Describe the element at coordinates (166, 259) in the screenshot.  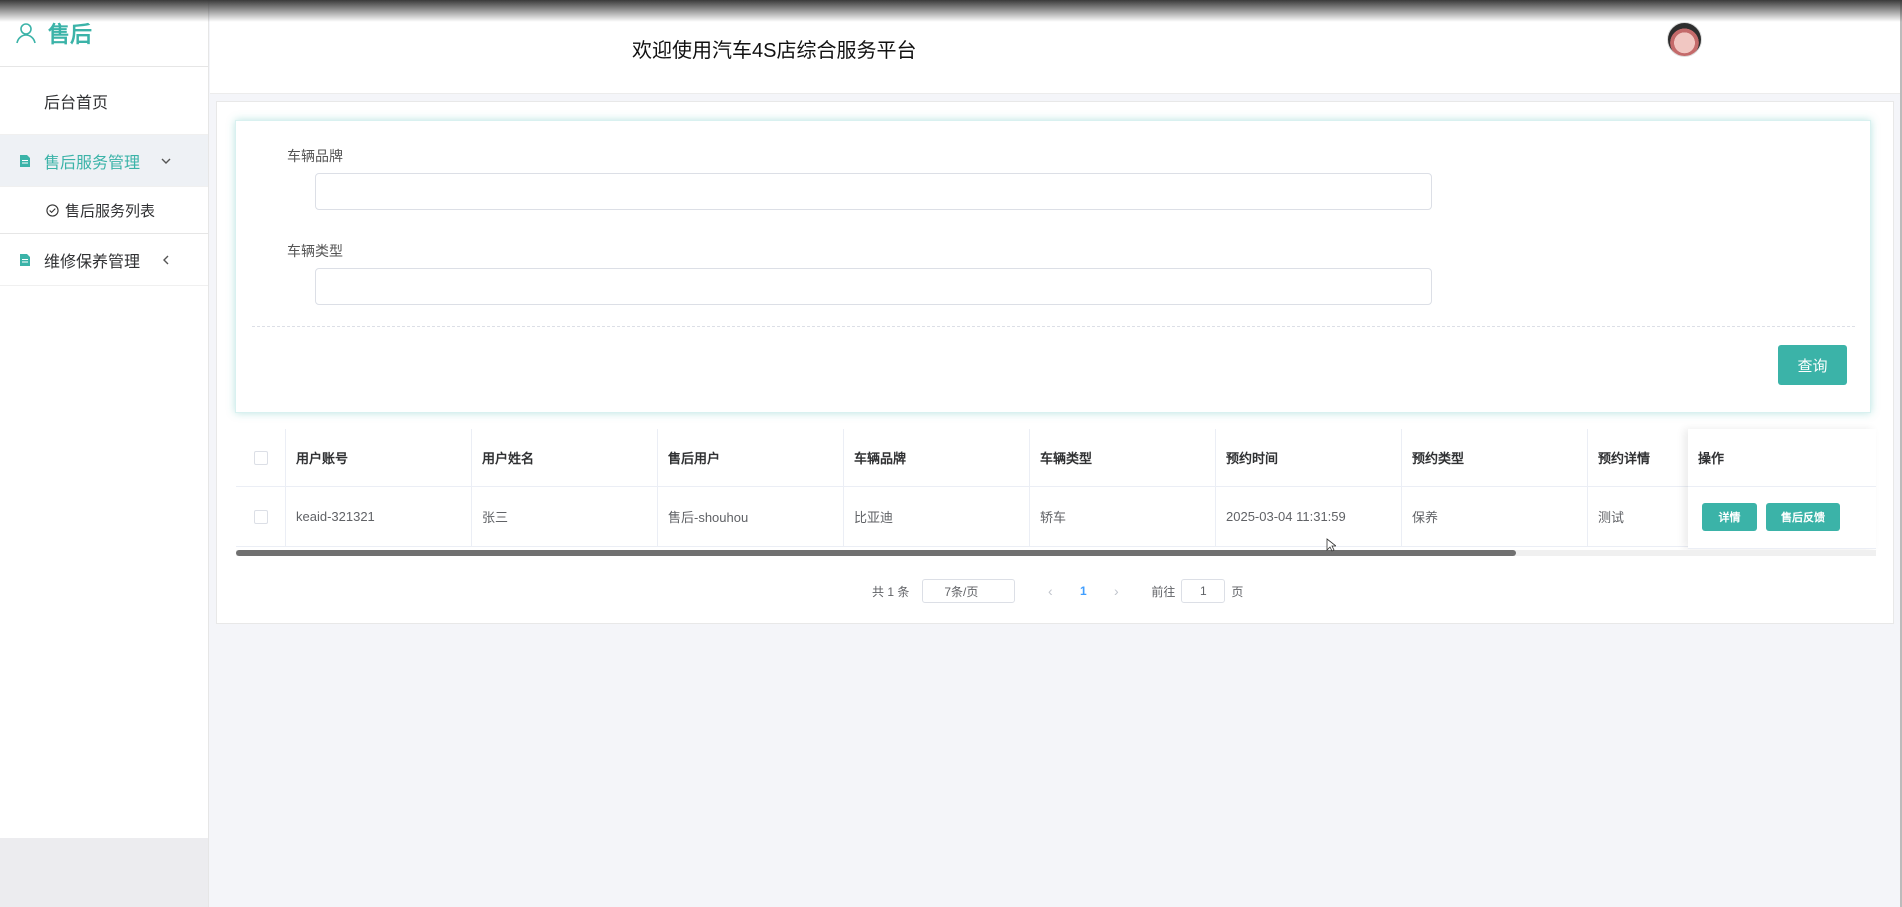
I see `chevron-left-icon` at that location.